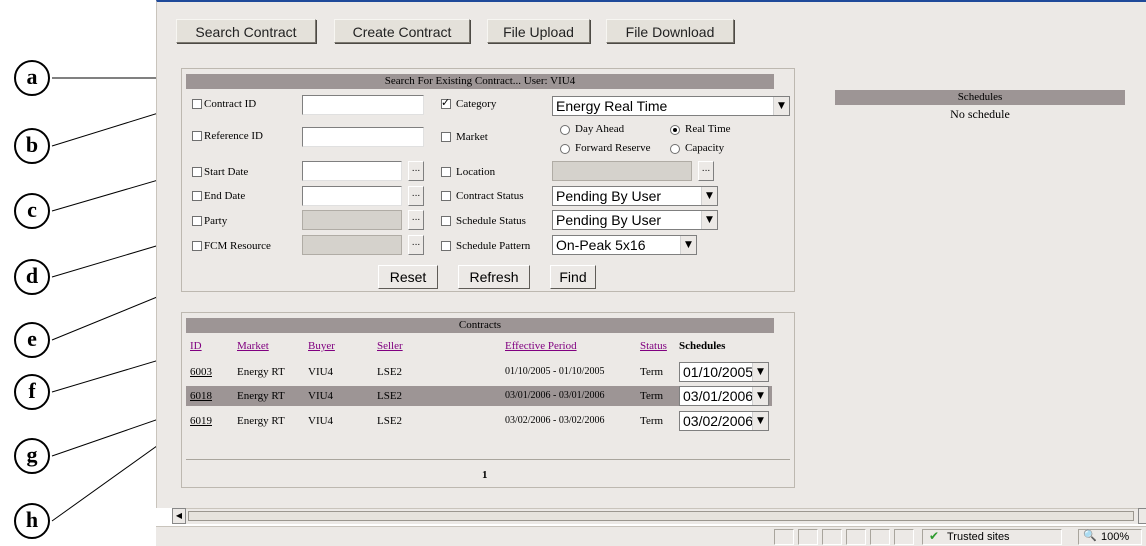  What do you see at coordinates (573, 277) in the screenshot?
I see `find-button: Find` at bounding box center [573, 277].